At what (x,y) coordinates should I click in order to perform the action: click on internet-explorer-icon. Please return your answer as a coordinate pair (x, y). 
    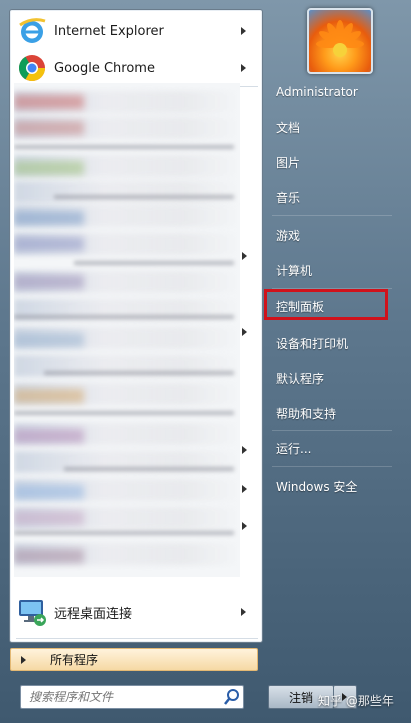
    Looking at the image, I should click on (32, 31).